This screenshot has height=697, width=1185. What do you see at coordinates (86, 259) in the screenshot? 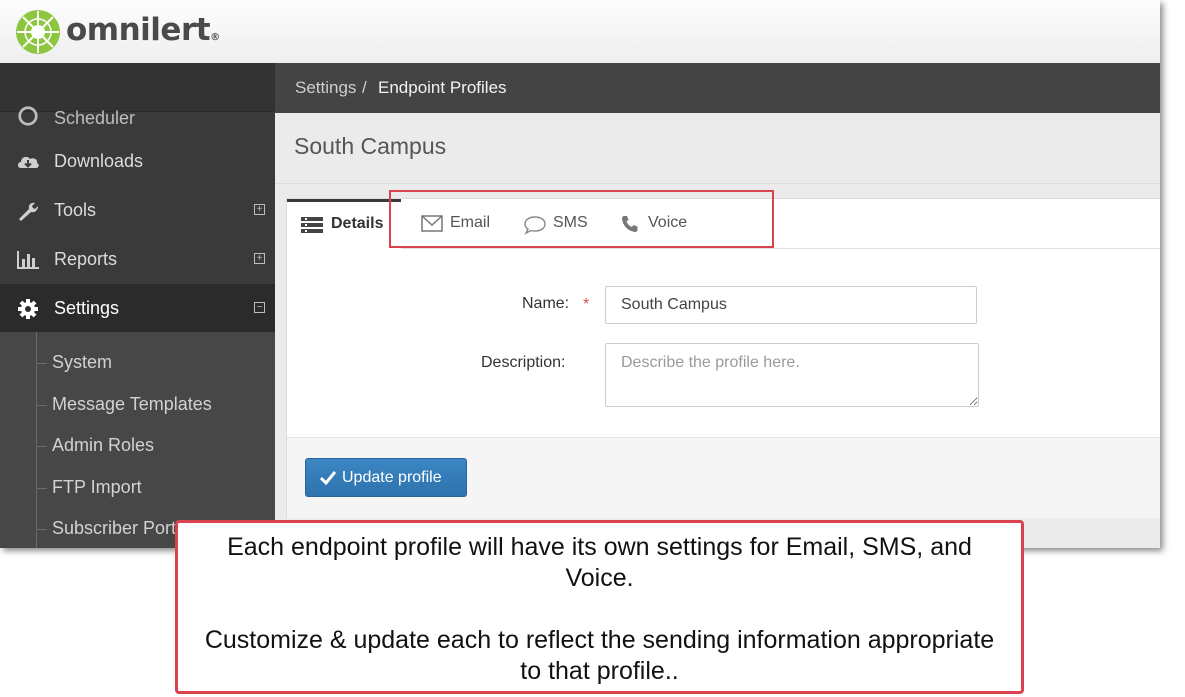
I see `sidebar-item-label: Reports` at bounding box center [86, 259].